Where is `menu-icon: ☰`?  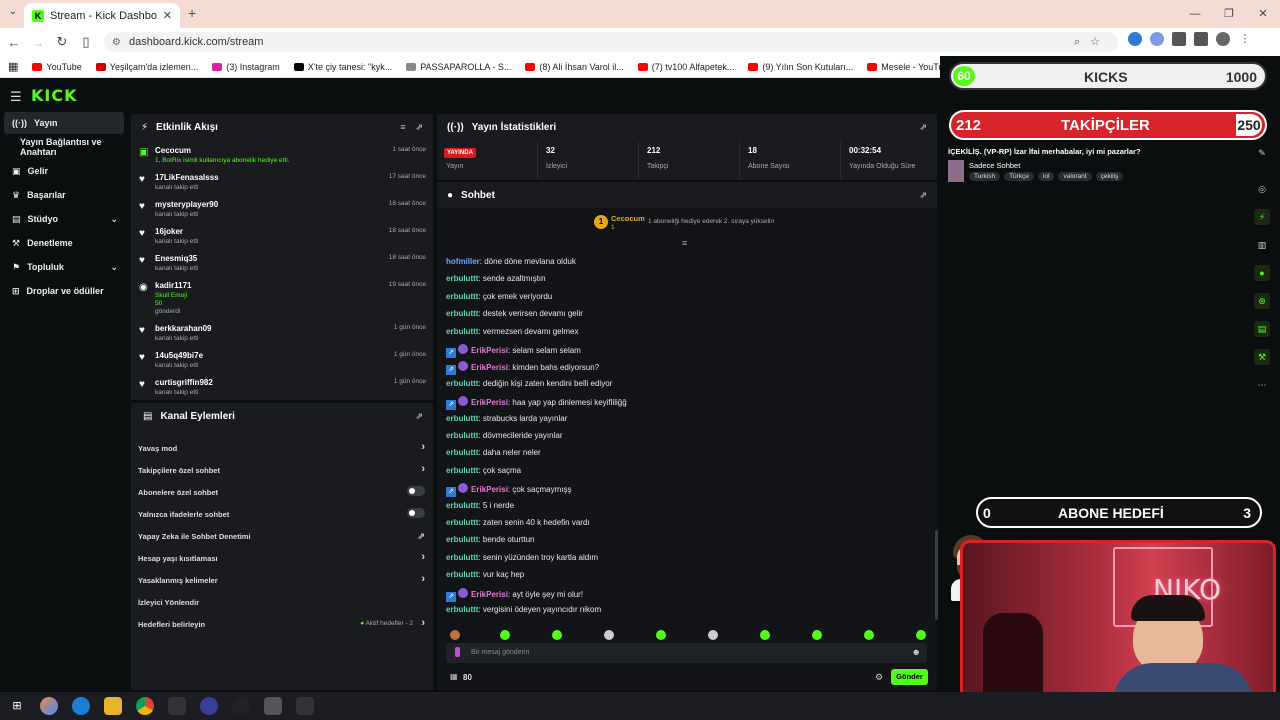
menu-icon: ☰ is located at coordinates (16, 97).